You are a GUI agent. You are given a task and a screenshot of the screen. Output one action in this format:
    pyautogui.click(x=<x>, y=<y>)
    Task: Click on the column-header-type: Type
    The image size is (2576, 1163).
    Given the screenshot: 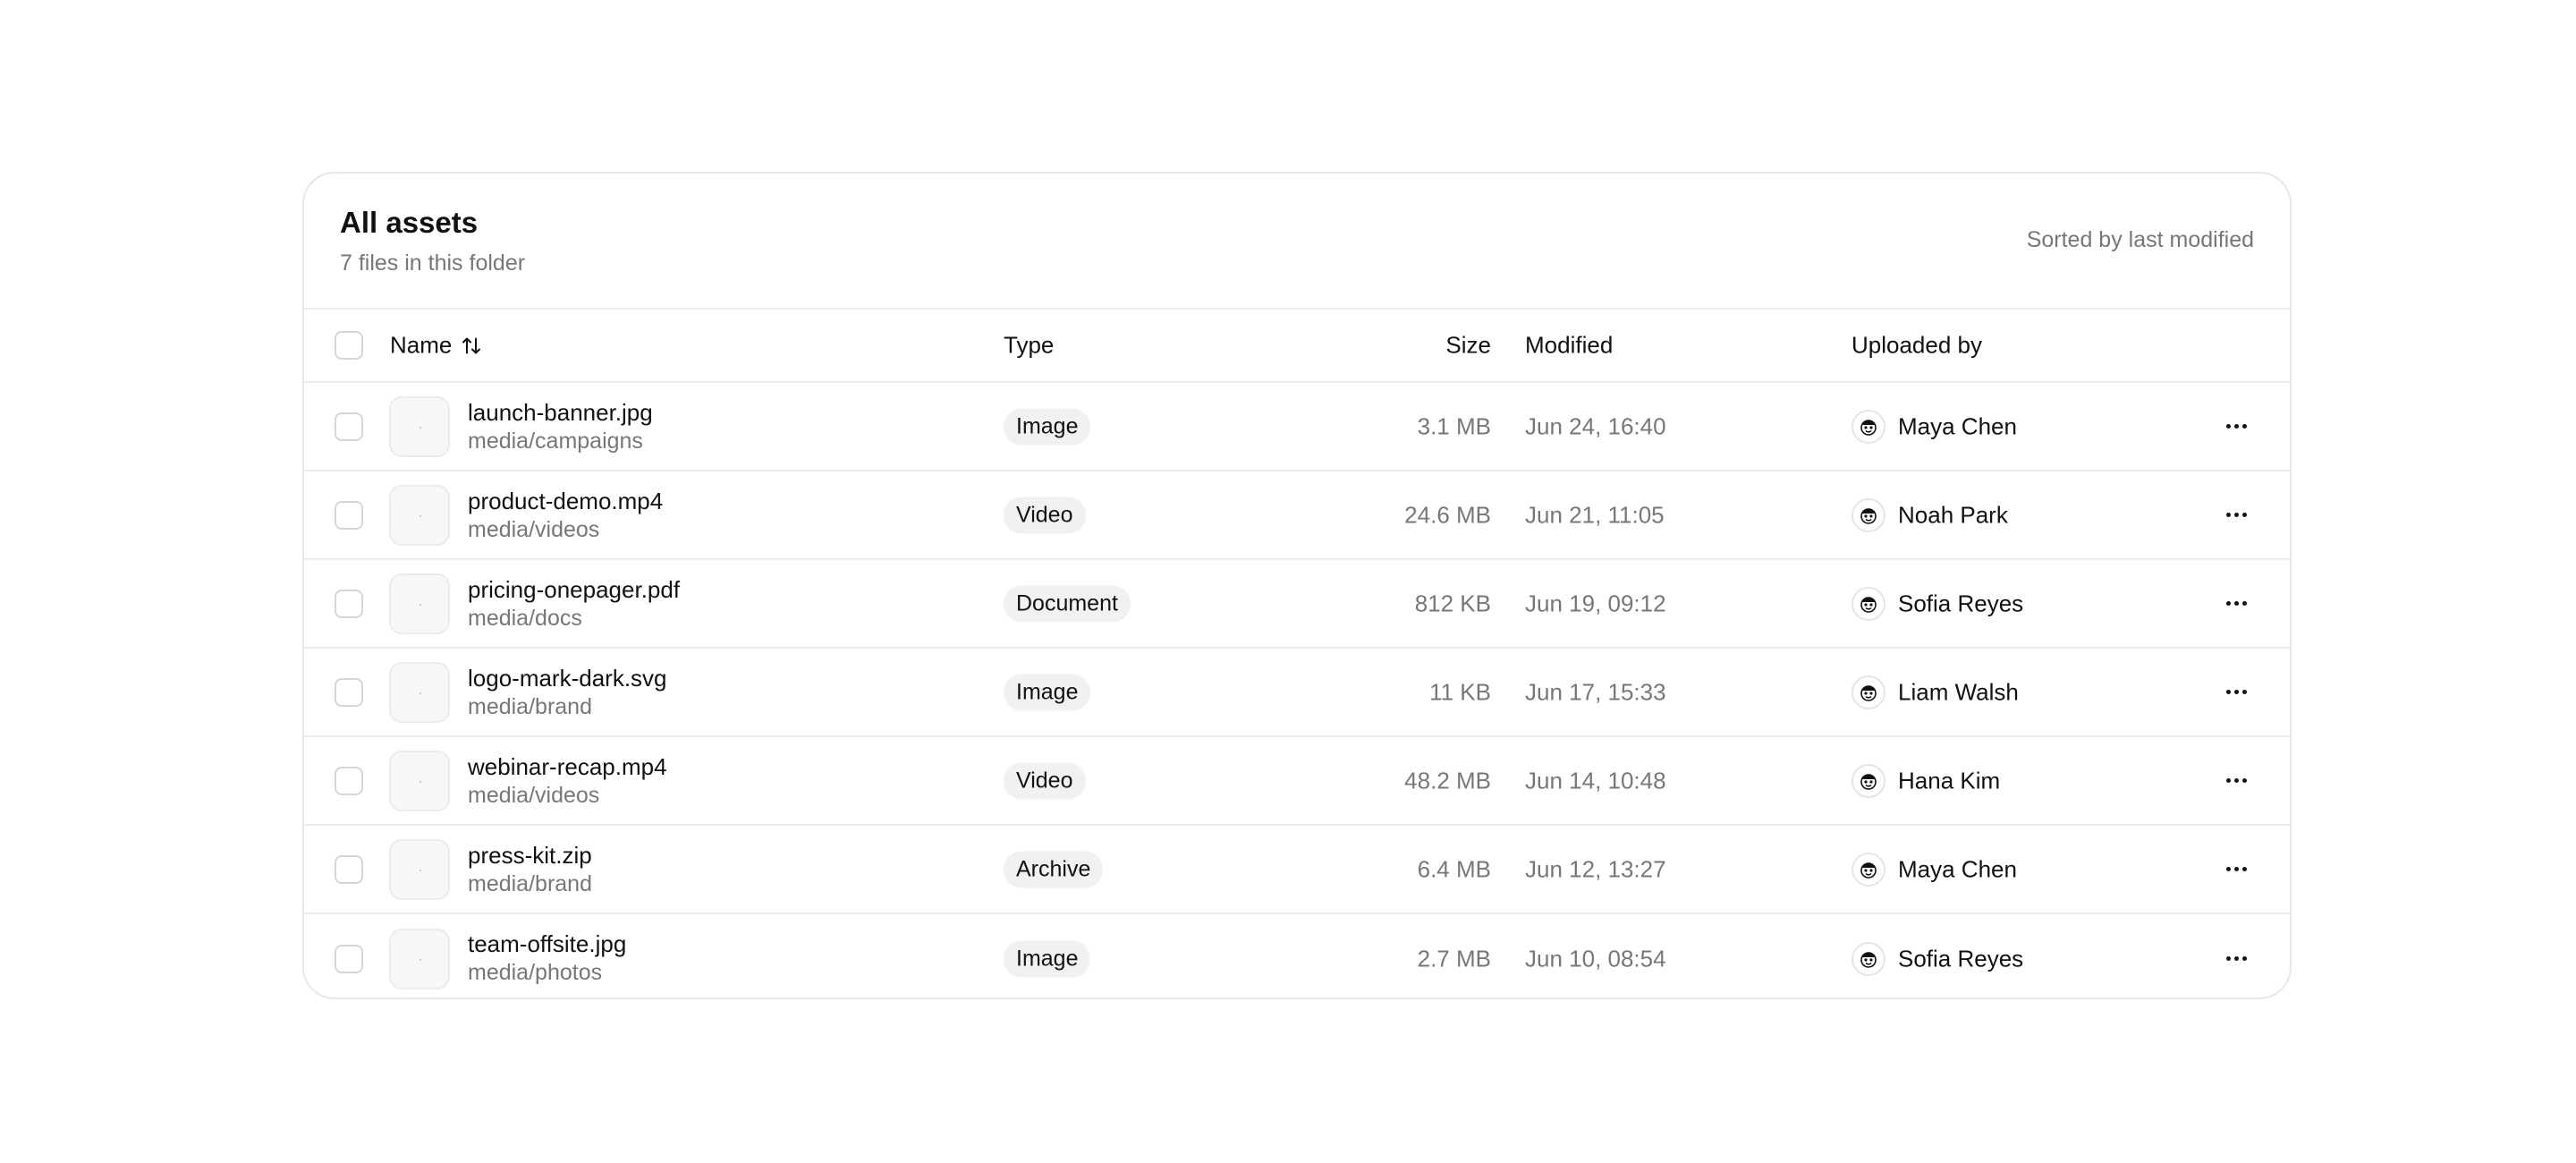 What is the action you would take?
    pyautogui.click(x=1029, y=346)
    